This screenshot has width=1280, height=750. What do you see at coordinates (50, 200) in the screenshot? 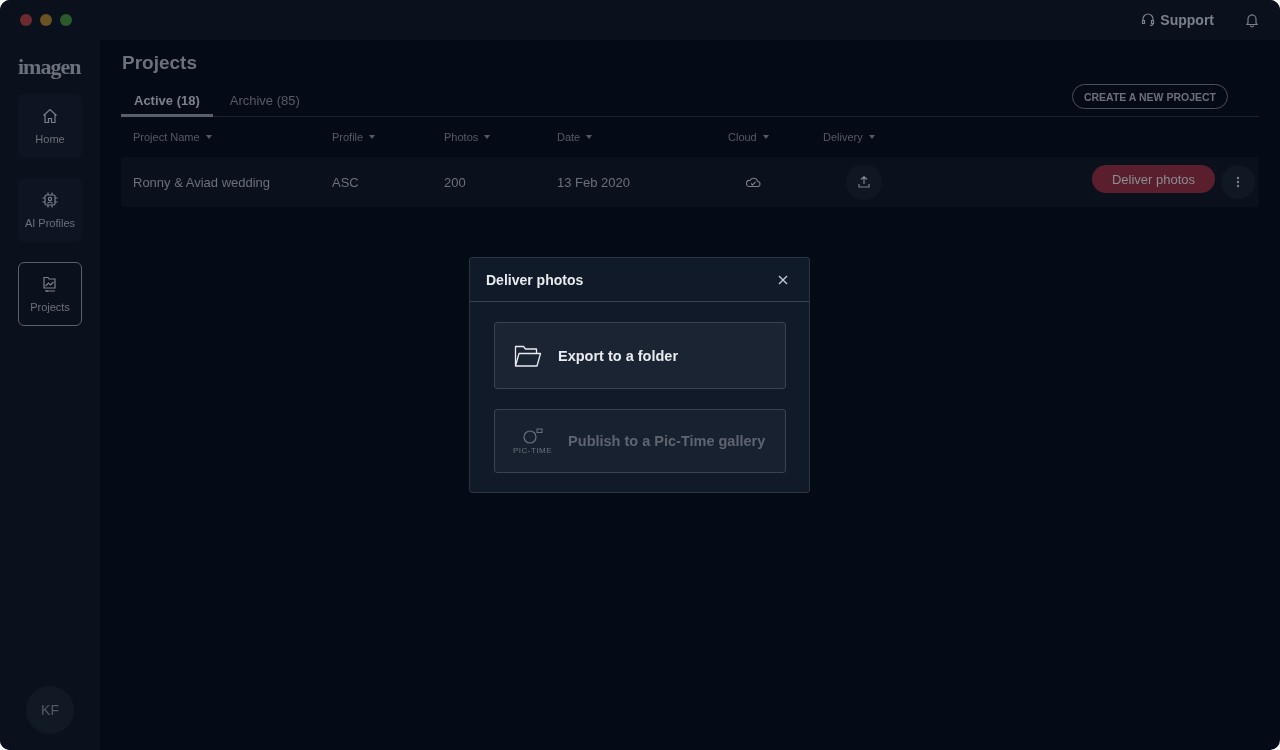
I see `chip-person-icon` at bounding box center [50, 200].